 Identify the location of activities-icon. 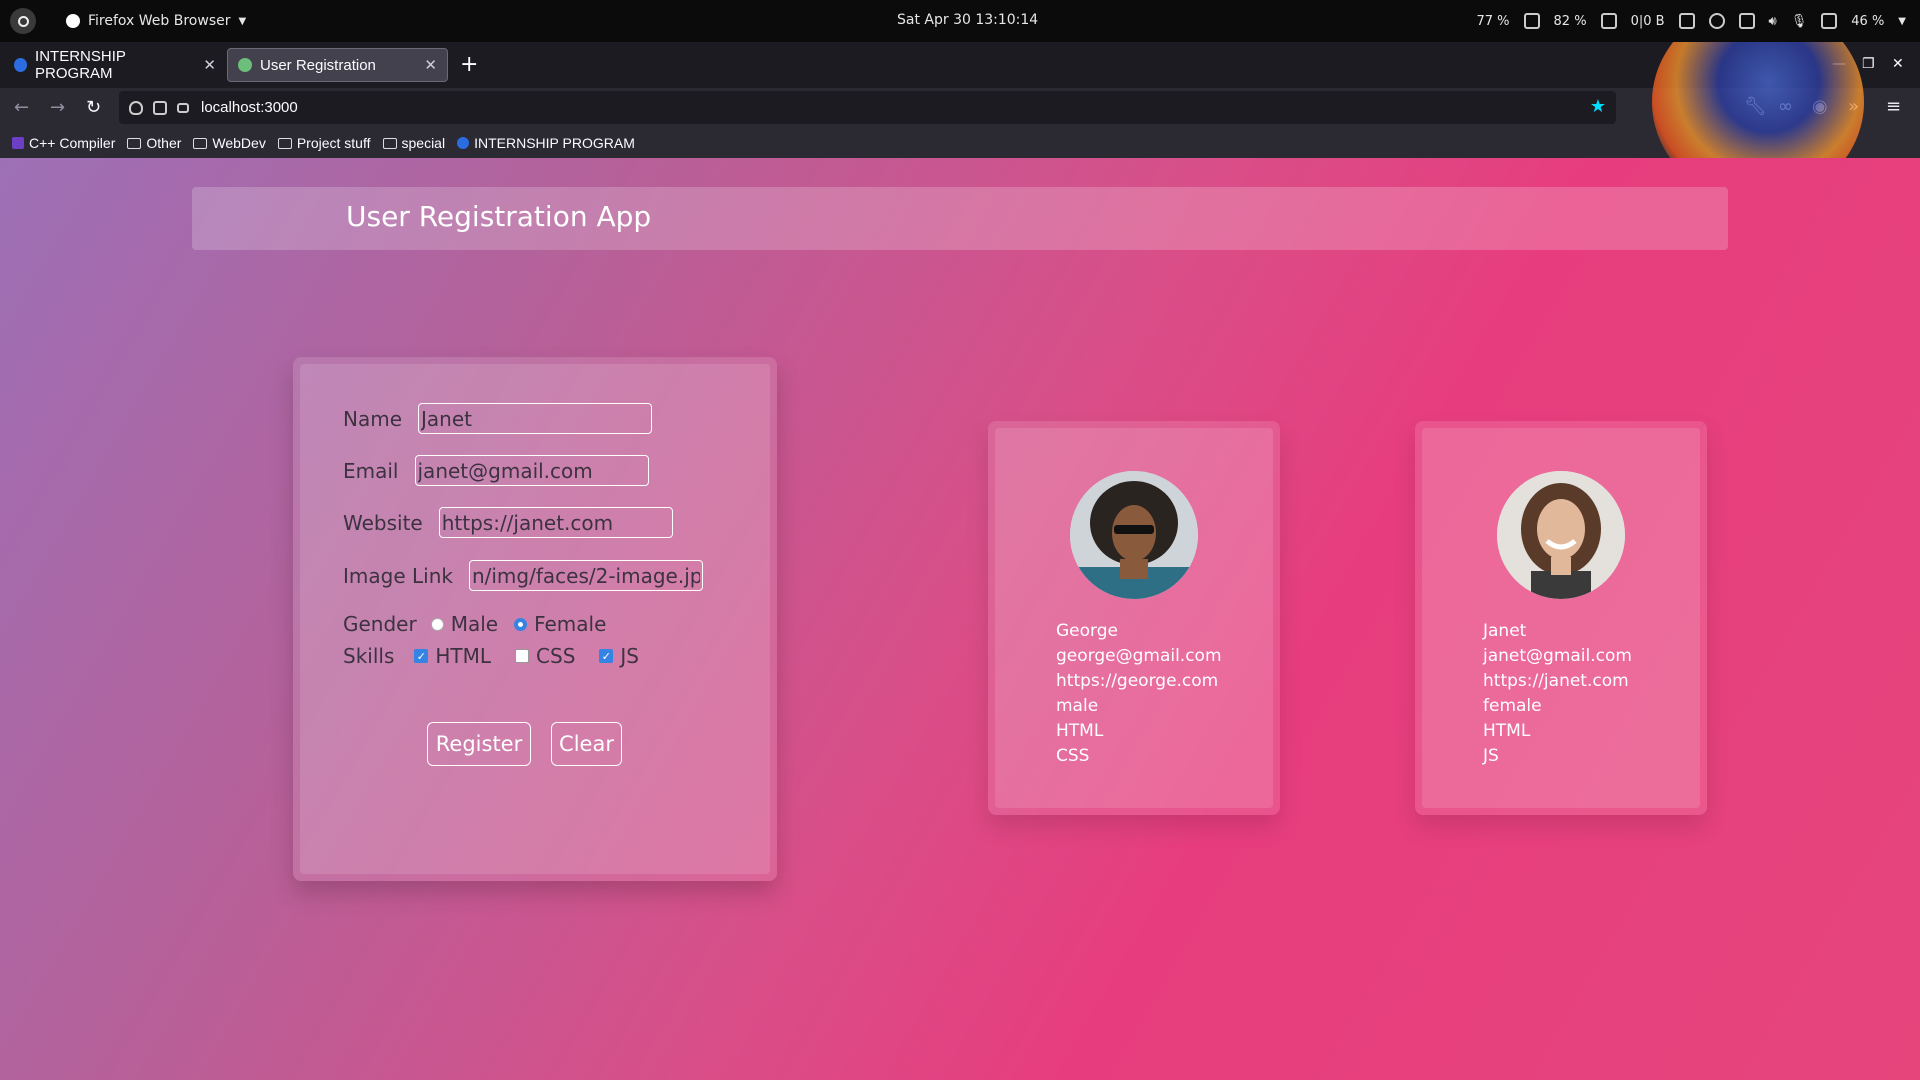
(23, 21).